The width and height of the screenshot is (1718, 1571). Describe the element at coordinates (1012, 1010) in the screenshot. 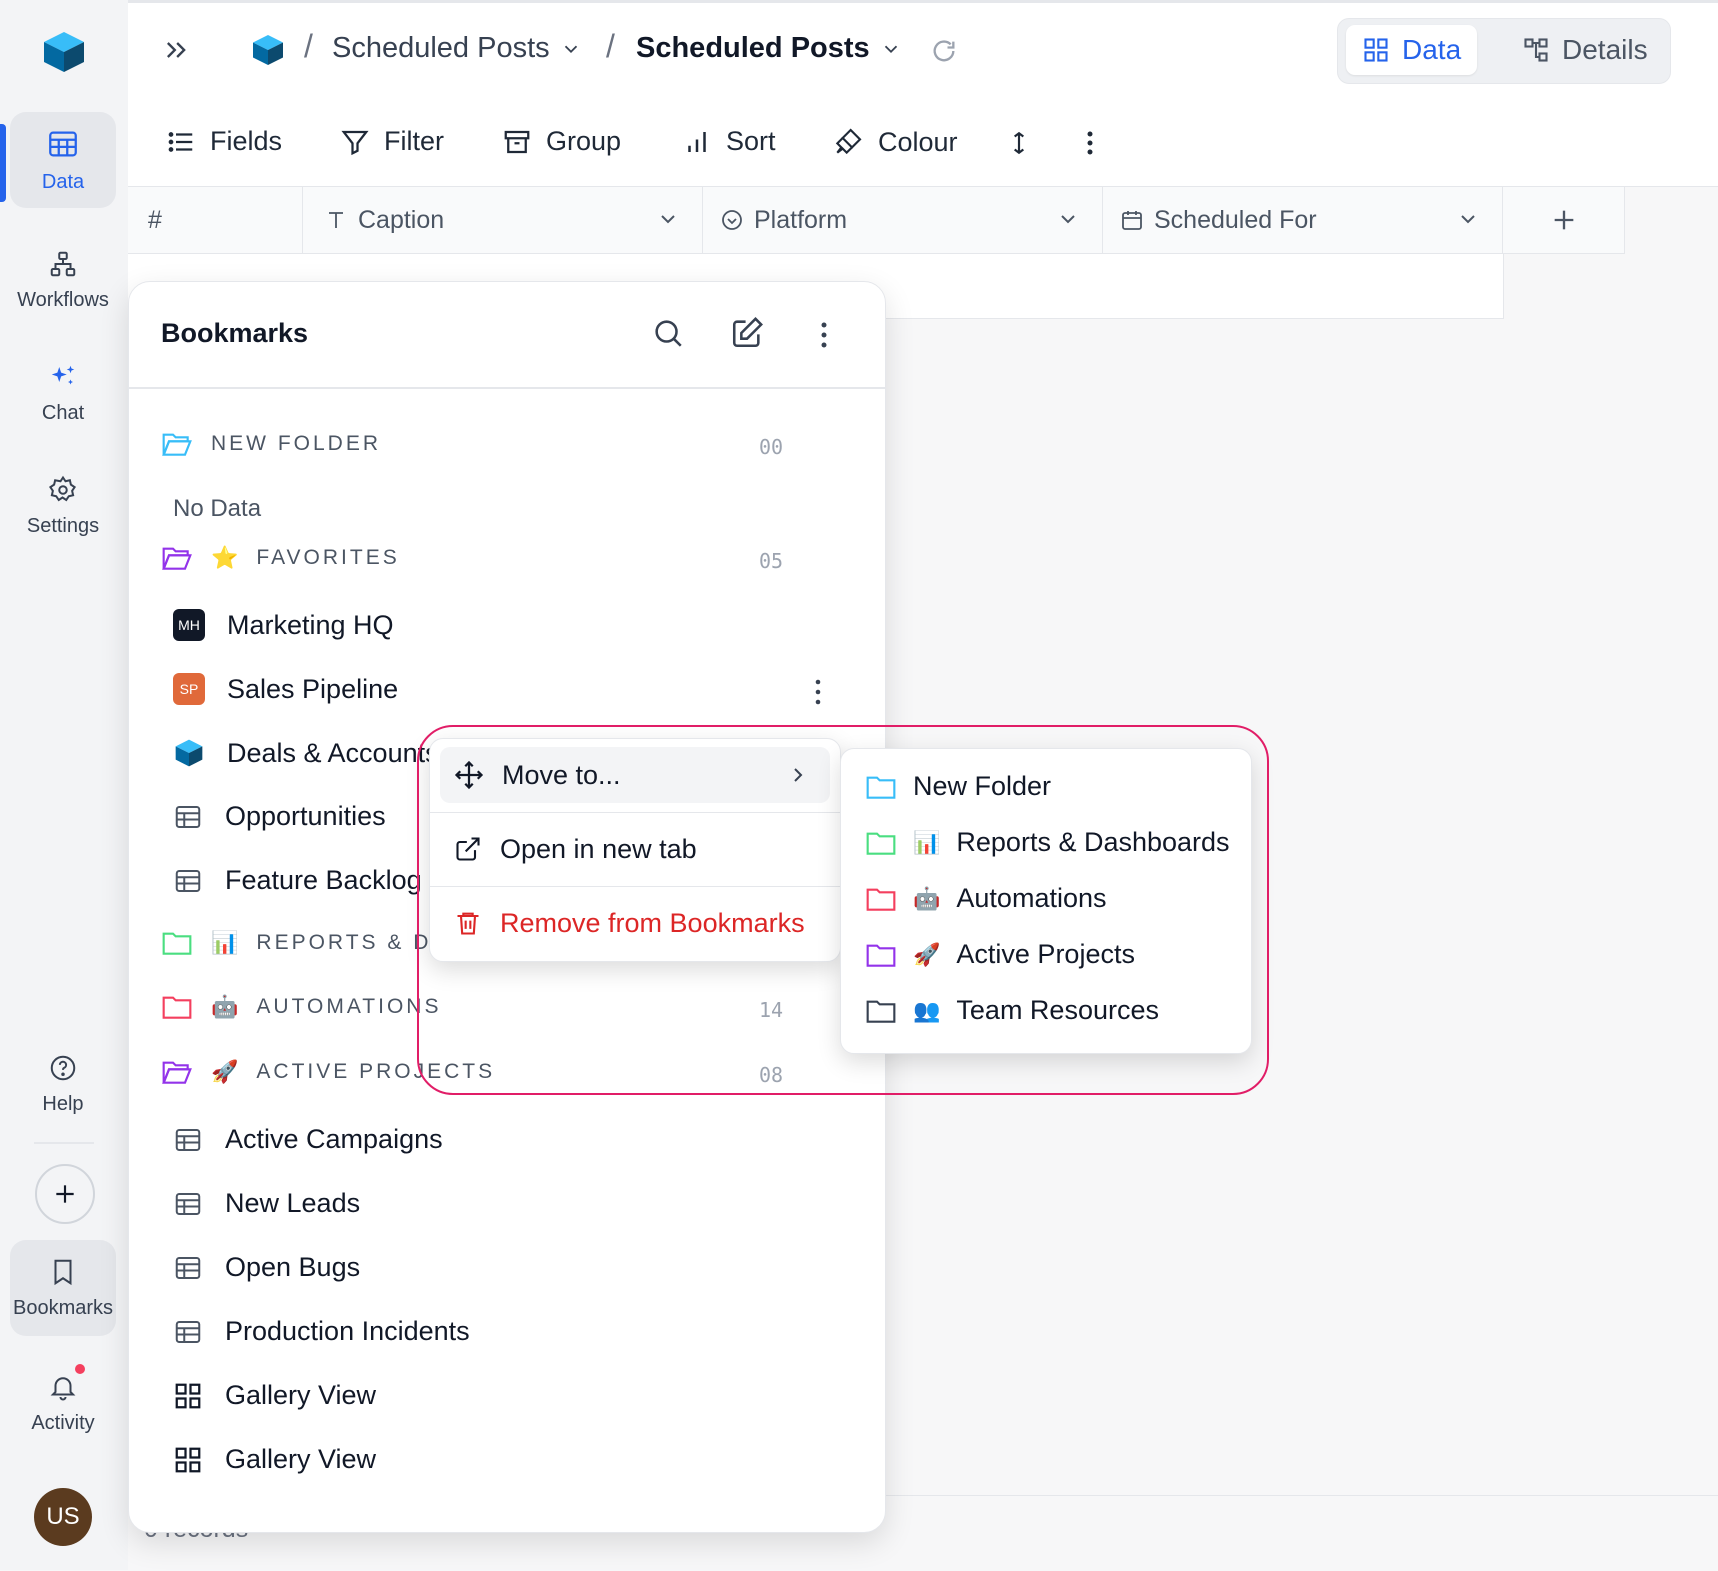

I see `submenu-folder-team-resources: 👥 Team Resources` at that location.